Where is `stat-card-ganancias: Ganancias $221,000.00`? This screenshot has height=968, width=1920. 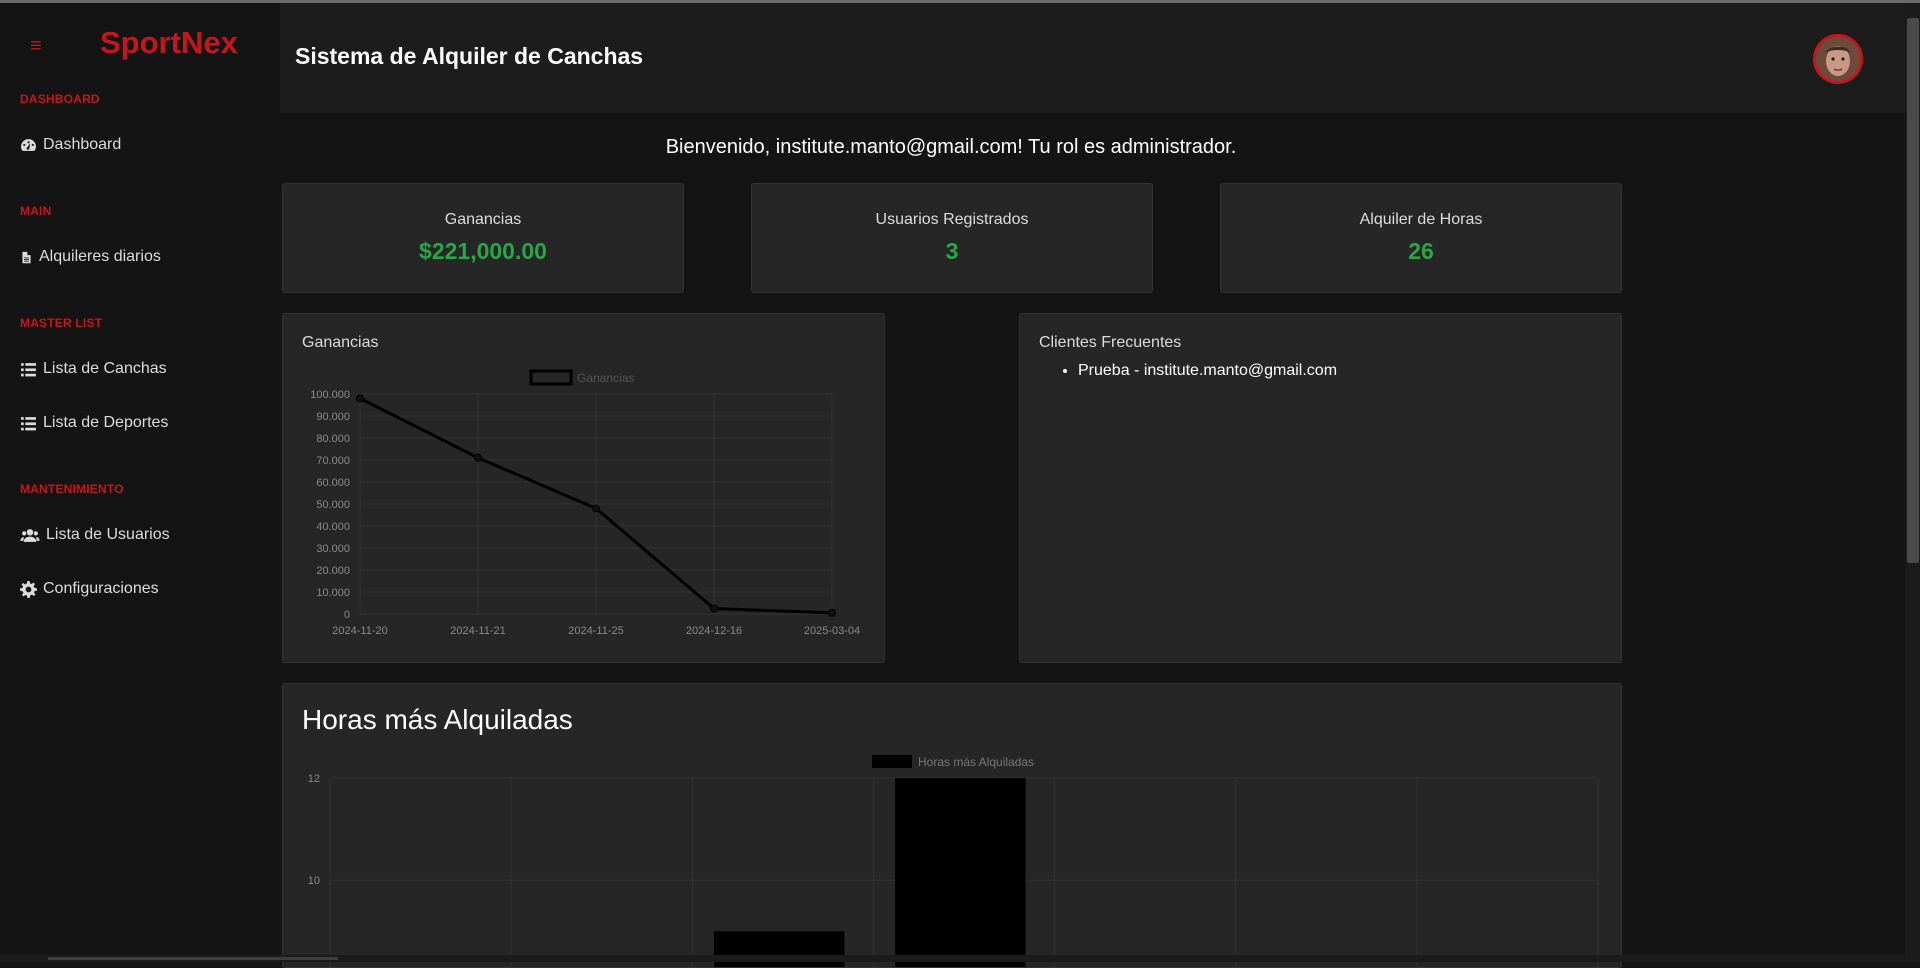
stat-card-ganancias: Ganancias $221,000.00 is located at coordinates (483, 238).